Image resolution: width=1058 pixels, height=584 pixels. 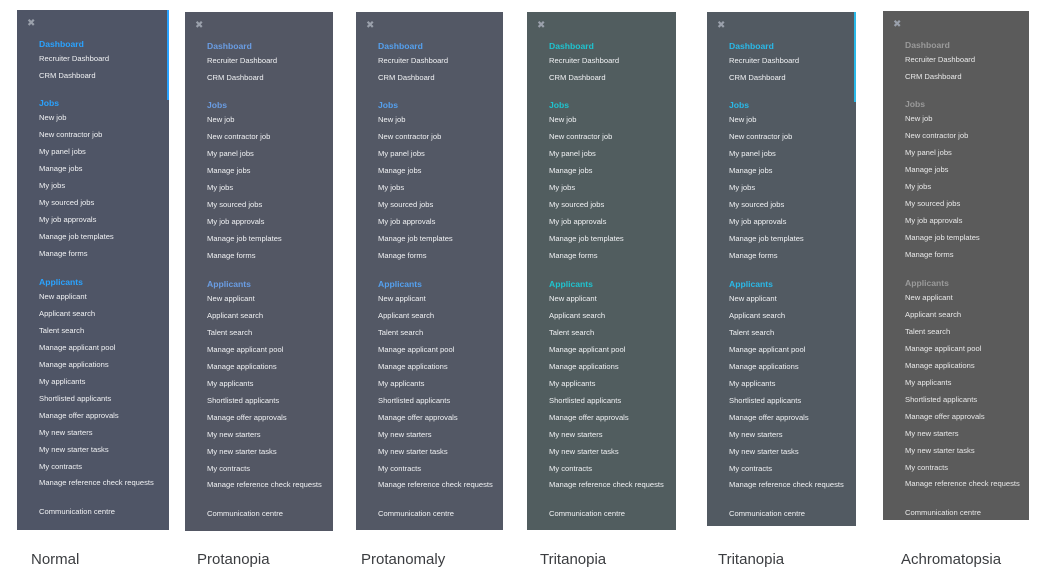 What do you see at coordinates (101, 185) in the screenshot?
I see `nav-item: My jobs` at bounding box center [101, 185].